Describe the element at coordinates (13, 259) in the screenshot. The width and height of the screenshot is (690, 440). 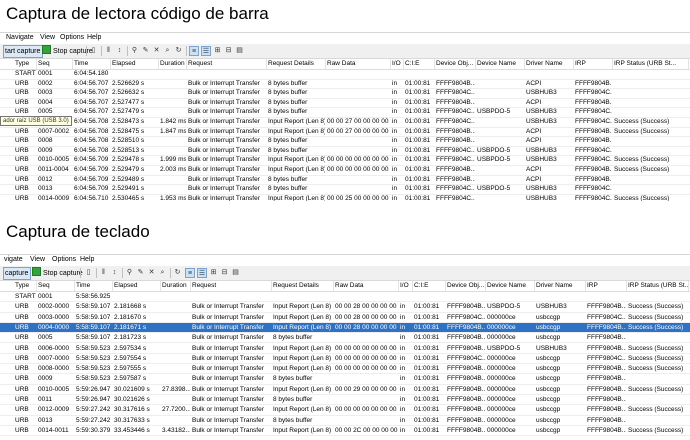
I see `menu-navigate: vigate` at that location.